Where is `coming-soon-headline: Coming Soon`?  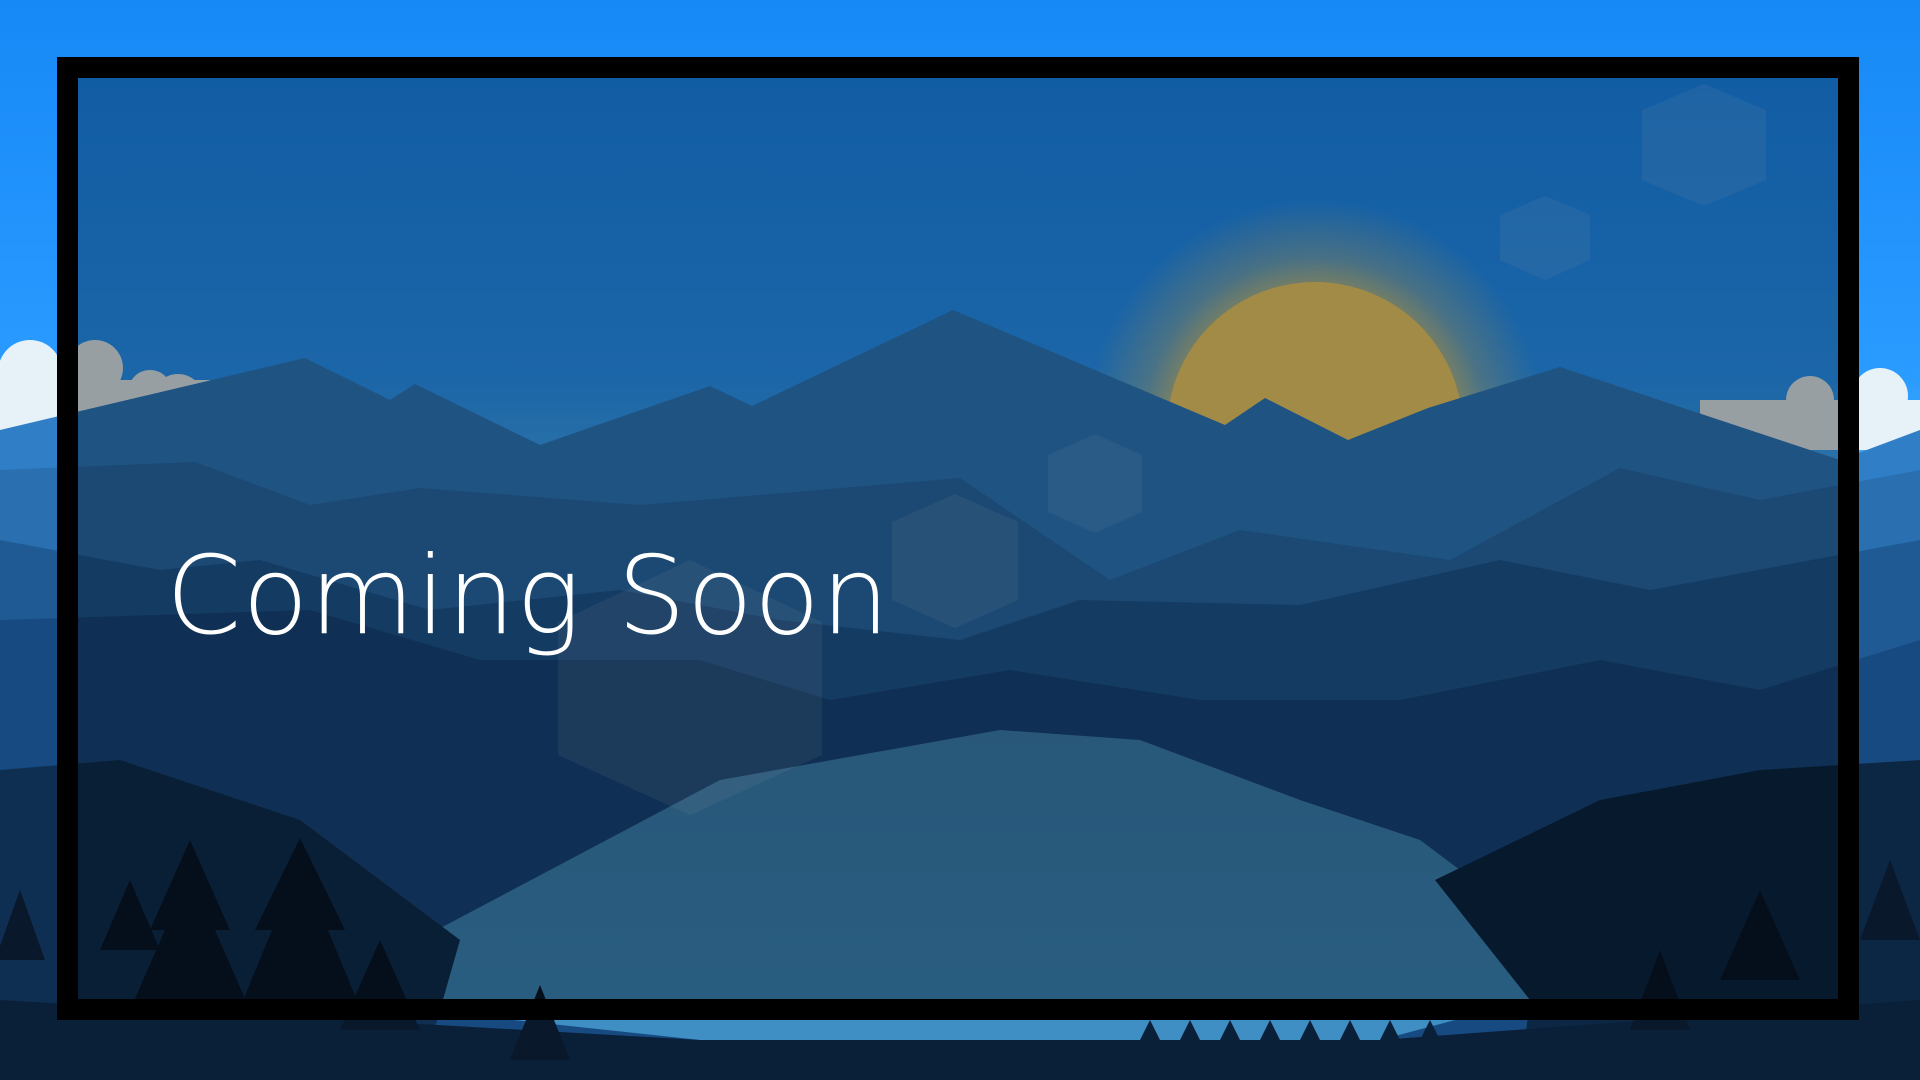 coming-soon-headline: Coming Soon is located at coordinates (528, 596).